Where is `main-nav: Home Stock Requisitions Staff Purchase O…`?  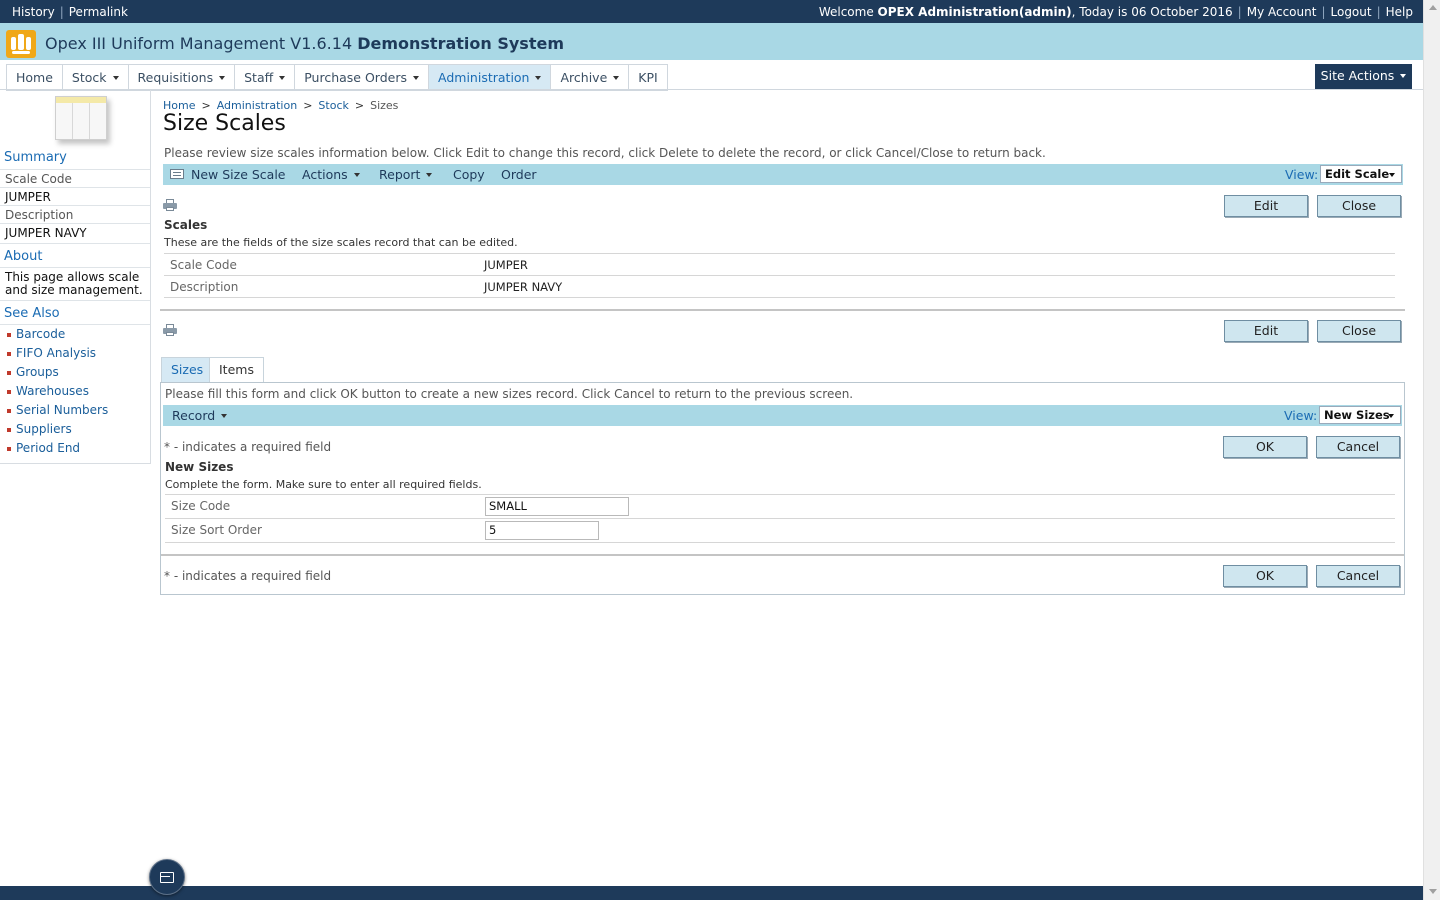 main-nav: Home Stock Requisitions Staff Purchase O… is located at coordinates (337, 77).